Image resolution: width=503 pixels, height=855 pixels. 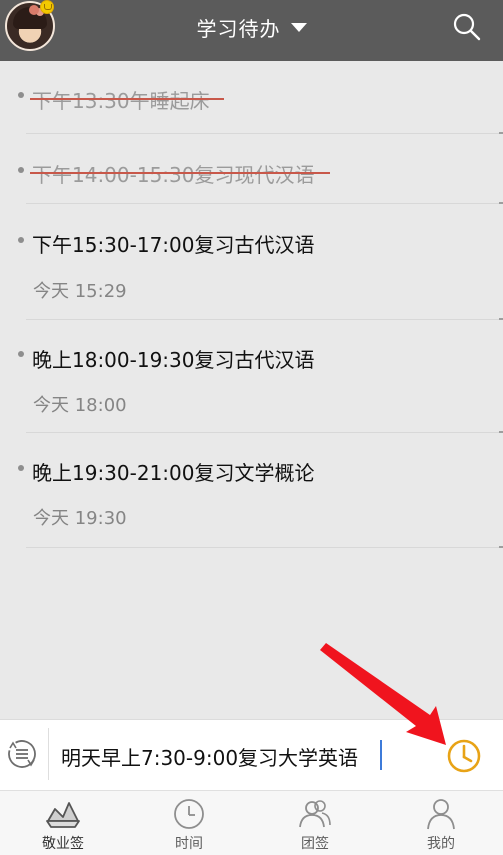 I want to click on avatar-flower, so click(x=34, y=10).